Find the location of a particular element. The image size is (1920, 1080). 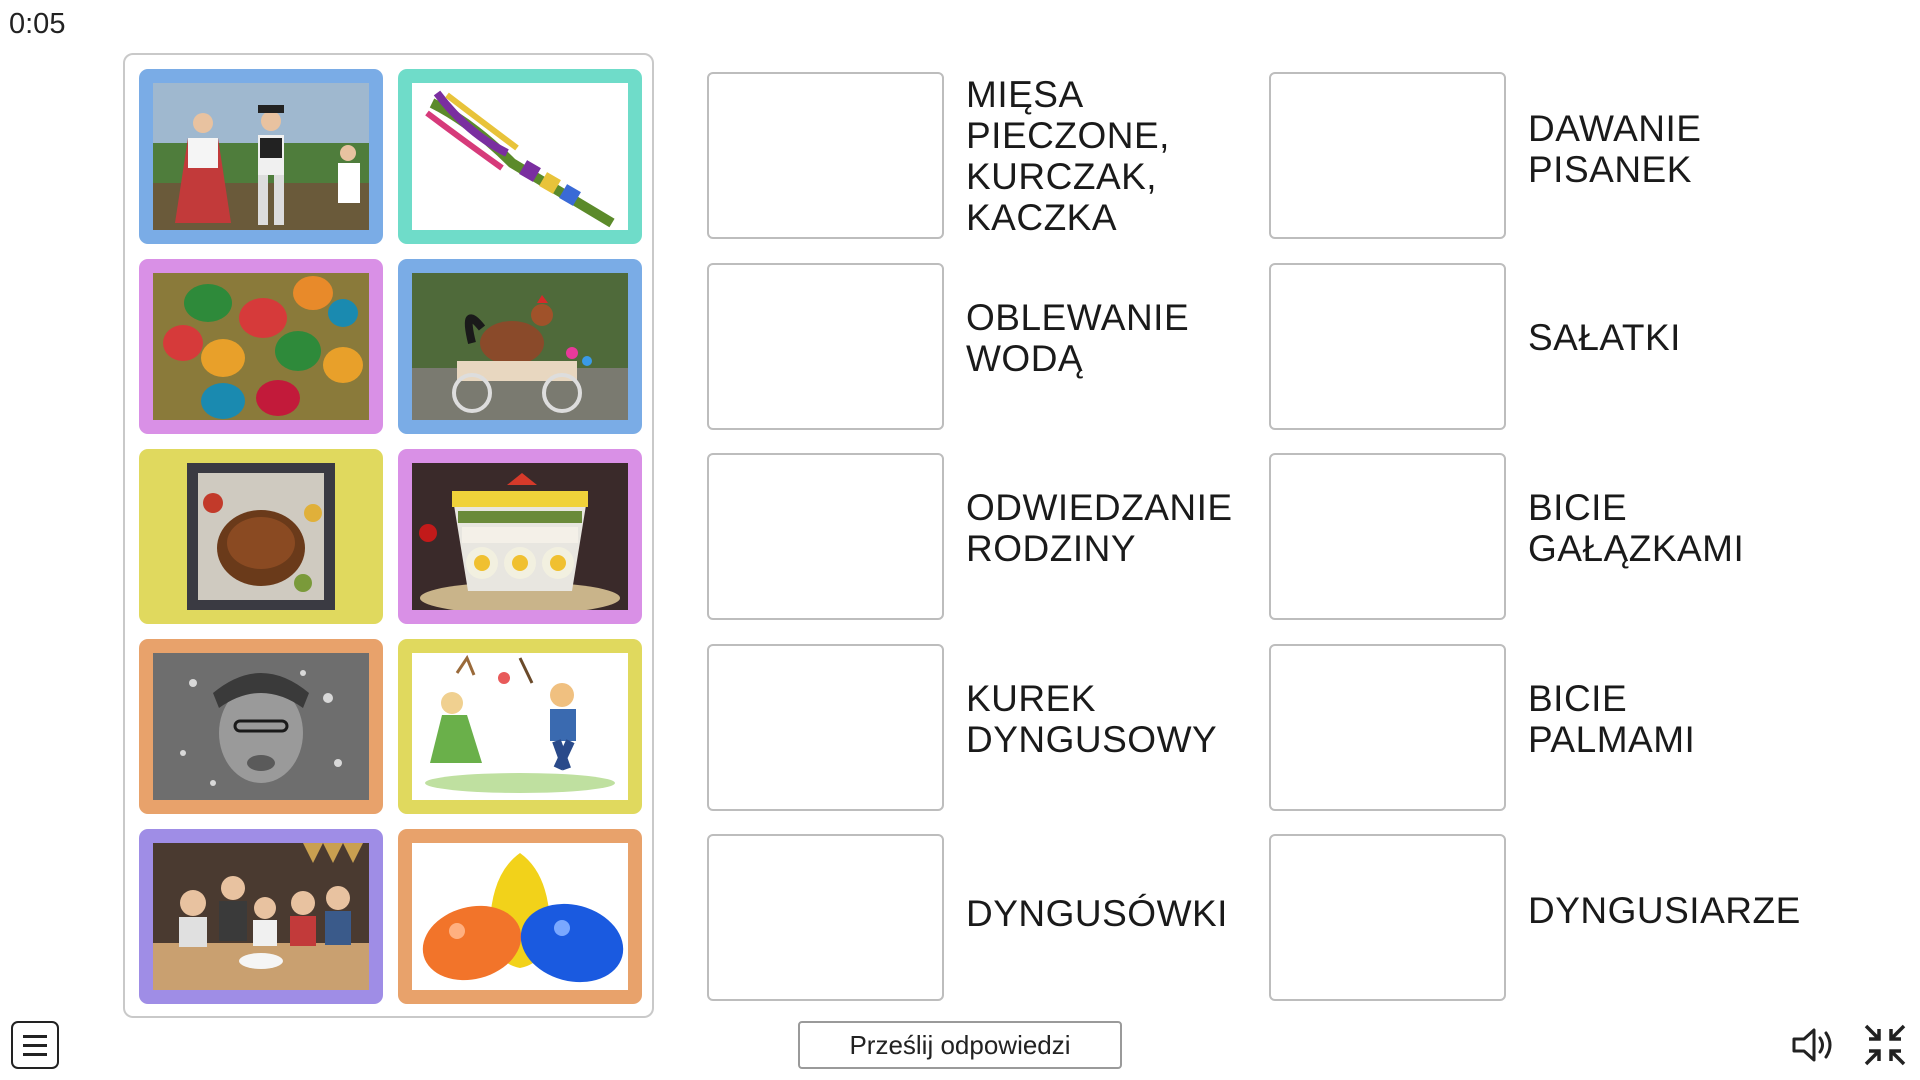

card-easter-palm is located at coordinates (520, 156).